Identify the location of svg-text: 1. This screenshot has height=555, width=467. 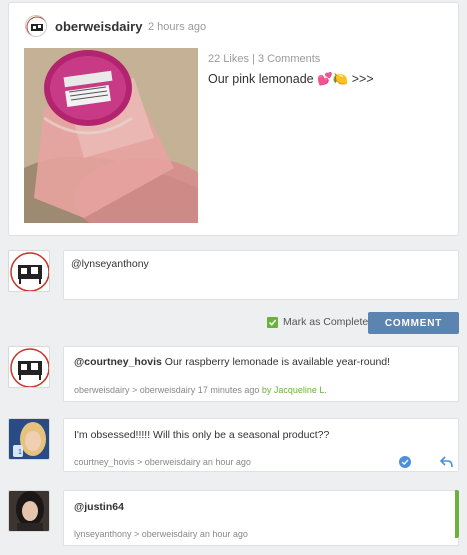
(20, 452).